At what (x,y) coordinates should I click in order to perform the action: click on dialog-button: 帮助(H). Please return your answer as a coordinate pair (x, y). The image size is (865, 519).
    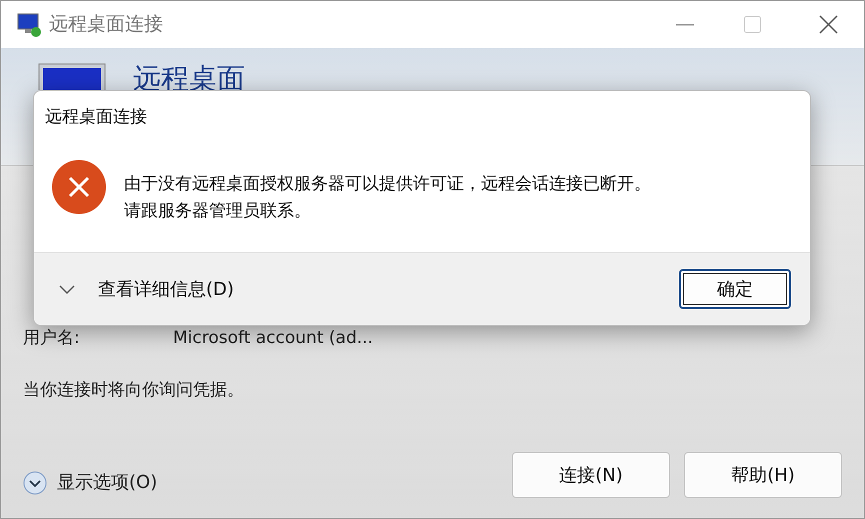
    Looking at the image, I should click on (763, 475).